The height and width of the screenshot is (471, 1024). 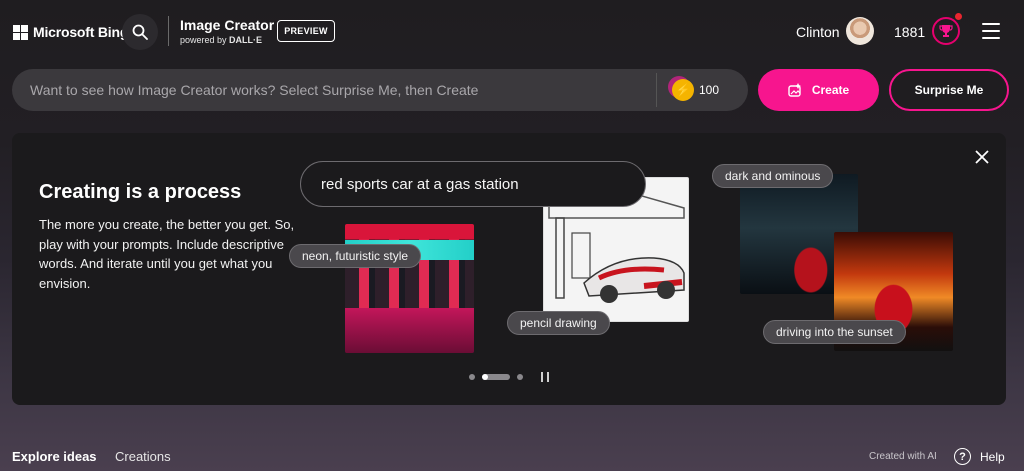 I want to click on surprise-me-button: Surprise Me, so click(x=949, y=90).